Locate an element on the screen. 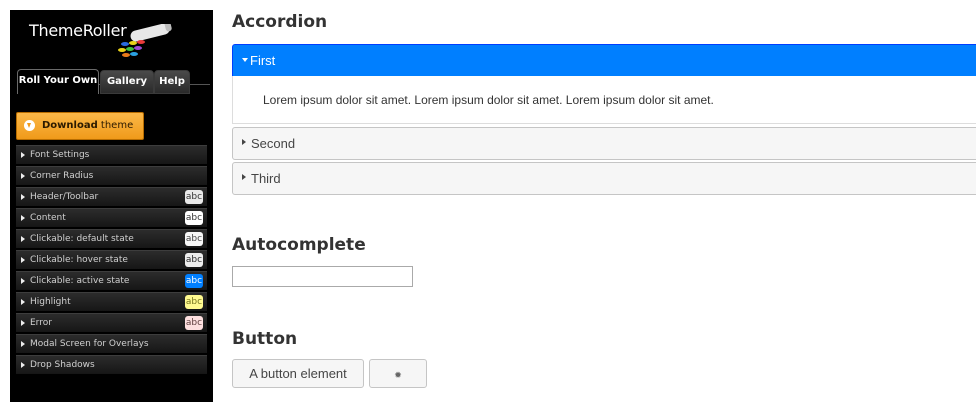 Image resolution: width=976 pixels, height=402 pixels. section-clickable-active: Clickable: active state abc is located at coordinates (111, 280).